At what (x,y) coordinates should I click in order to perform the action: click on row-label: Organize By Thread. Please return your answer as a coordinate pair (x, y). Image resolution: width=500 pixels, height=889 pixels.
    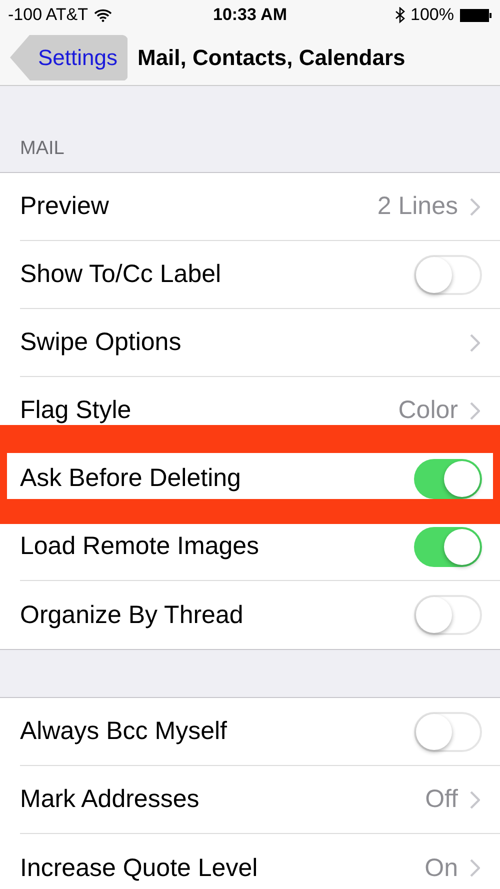
    Looking at the image, I should click on (132, 615).